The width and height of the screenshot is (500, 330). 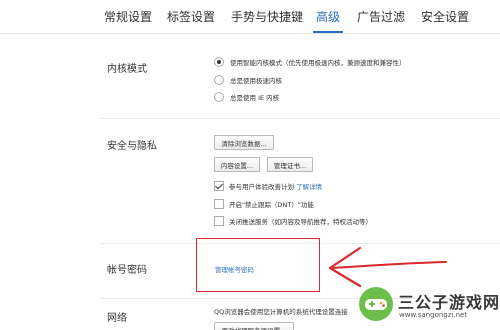 I want to click on disable-push-option: 关闭推送服务（如内容及导航推荐，特权活动等）, so click(x=293, y=221).